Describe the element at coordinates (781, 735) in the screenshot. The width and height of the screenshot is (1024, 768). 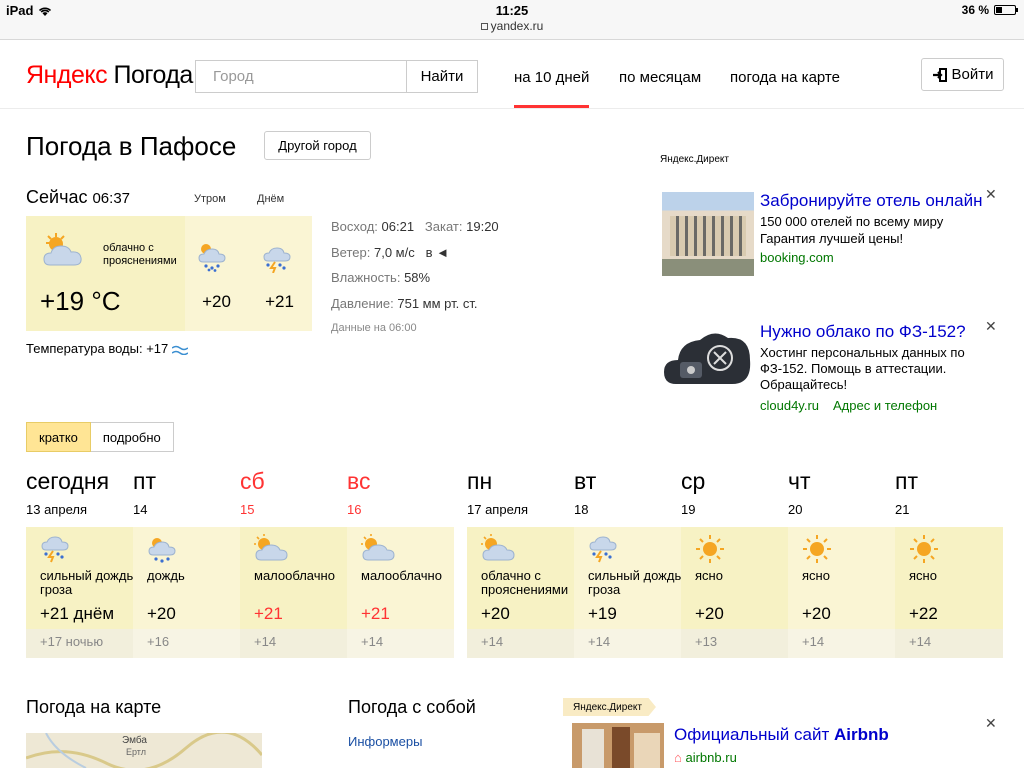
I see `airbnb-ad-title: Официальный сайт Airbnb` at that location.